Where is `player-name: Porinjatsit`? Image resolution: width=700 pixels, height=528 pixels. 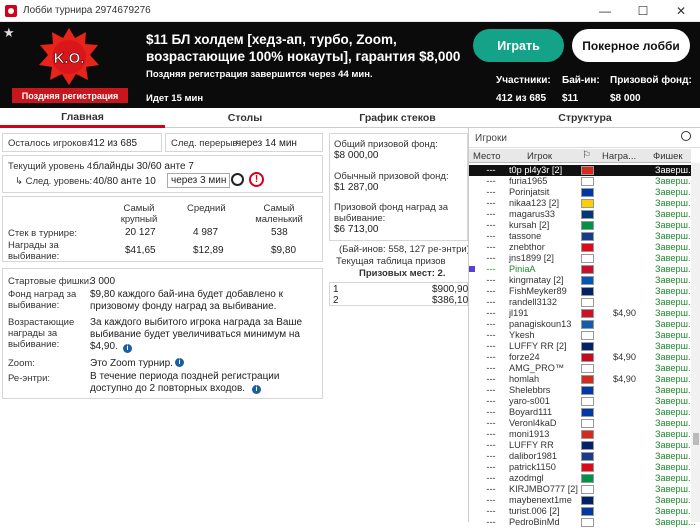 player-name: Porinjatsit is located at coordinates (529, 192).